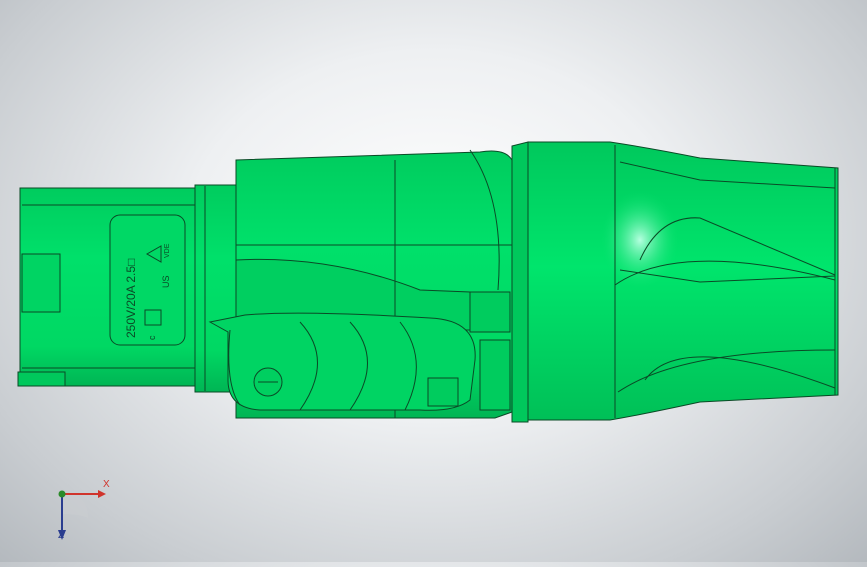 The height and width of the screenshot is (567, 867). Describe the element at coordinates (61, 535) in the screenshot. I see `z-axis-label: Z` at that location.